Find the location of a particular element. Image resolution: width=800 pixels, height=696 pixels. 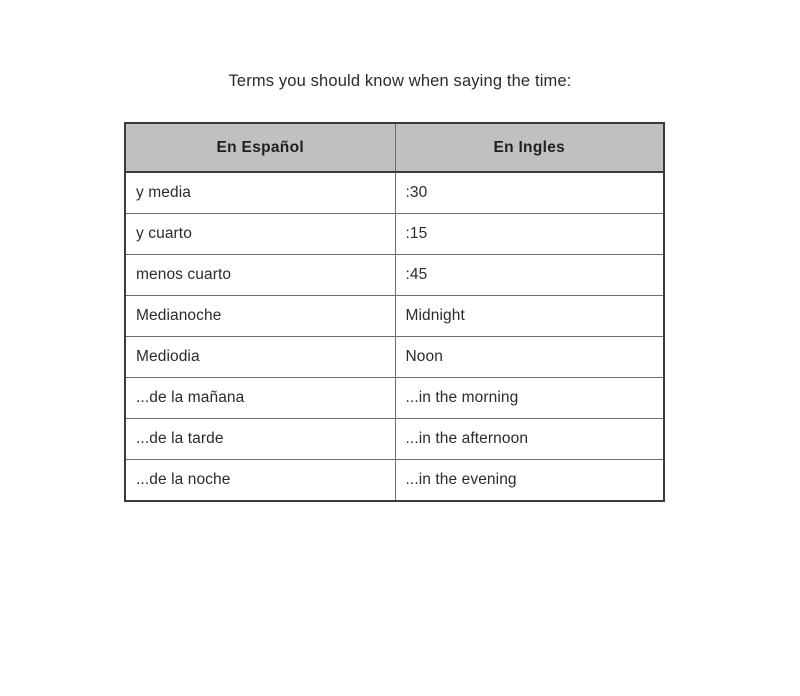

column-header-english: En Ingles is located at coordinates (529, 147).